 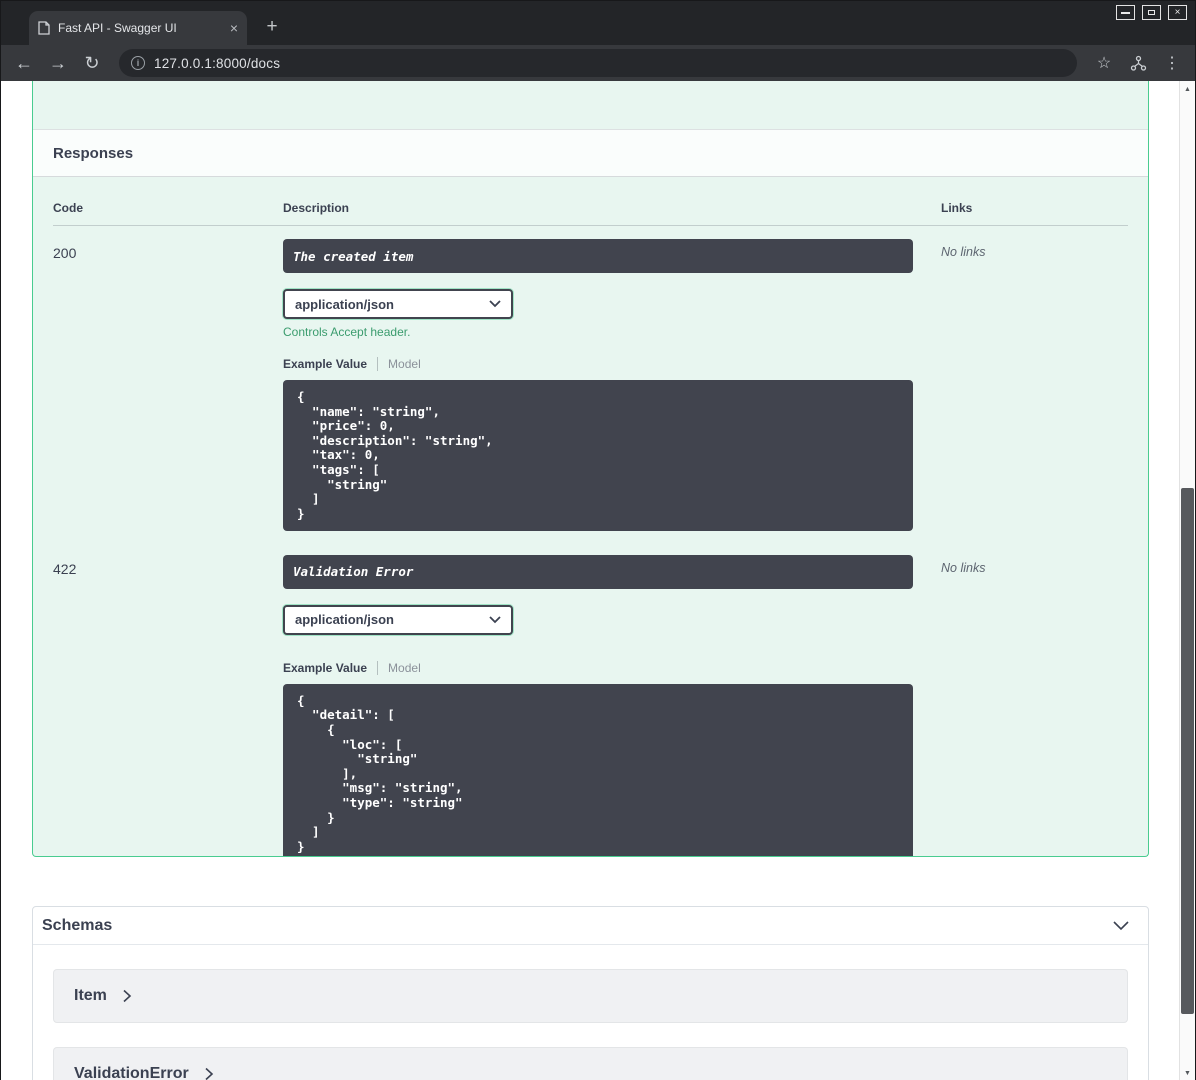 I want to click on new-tab-button: +, so click(x=272, y=27).